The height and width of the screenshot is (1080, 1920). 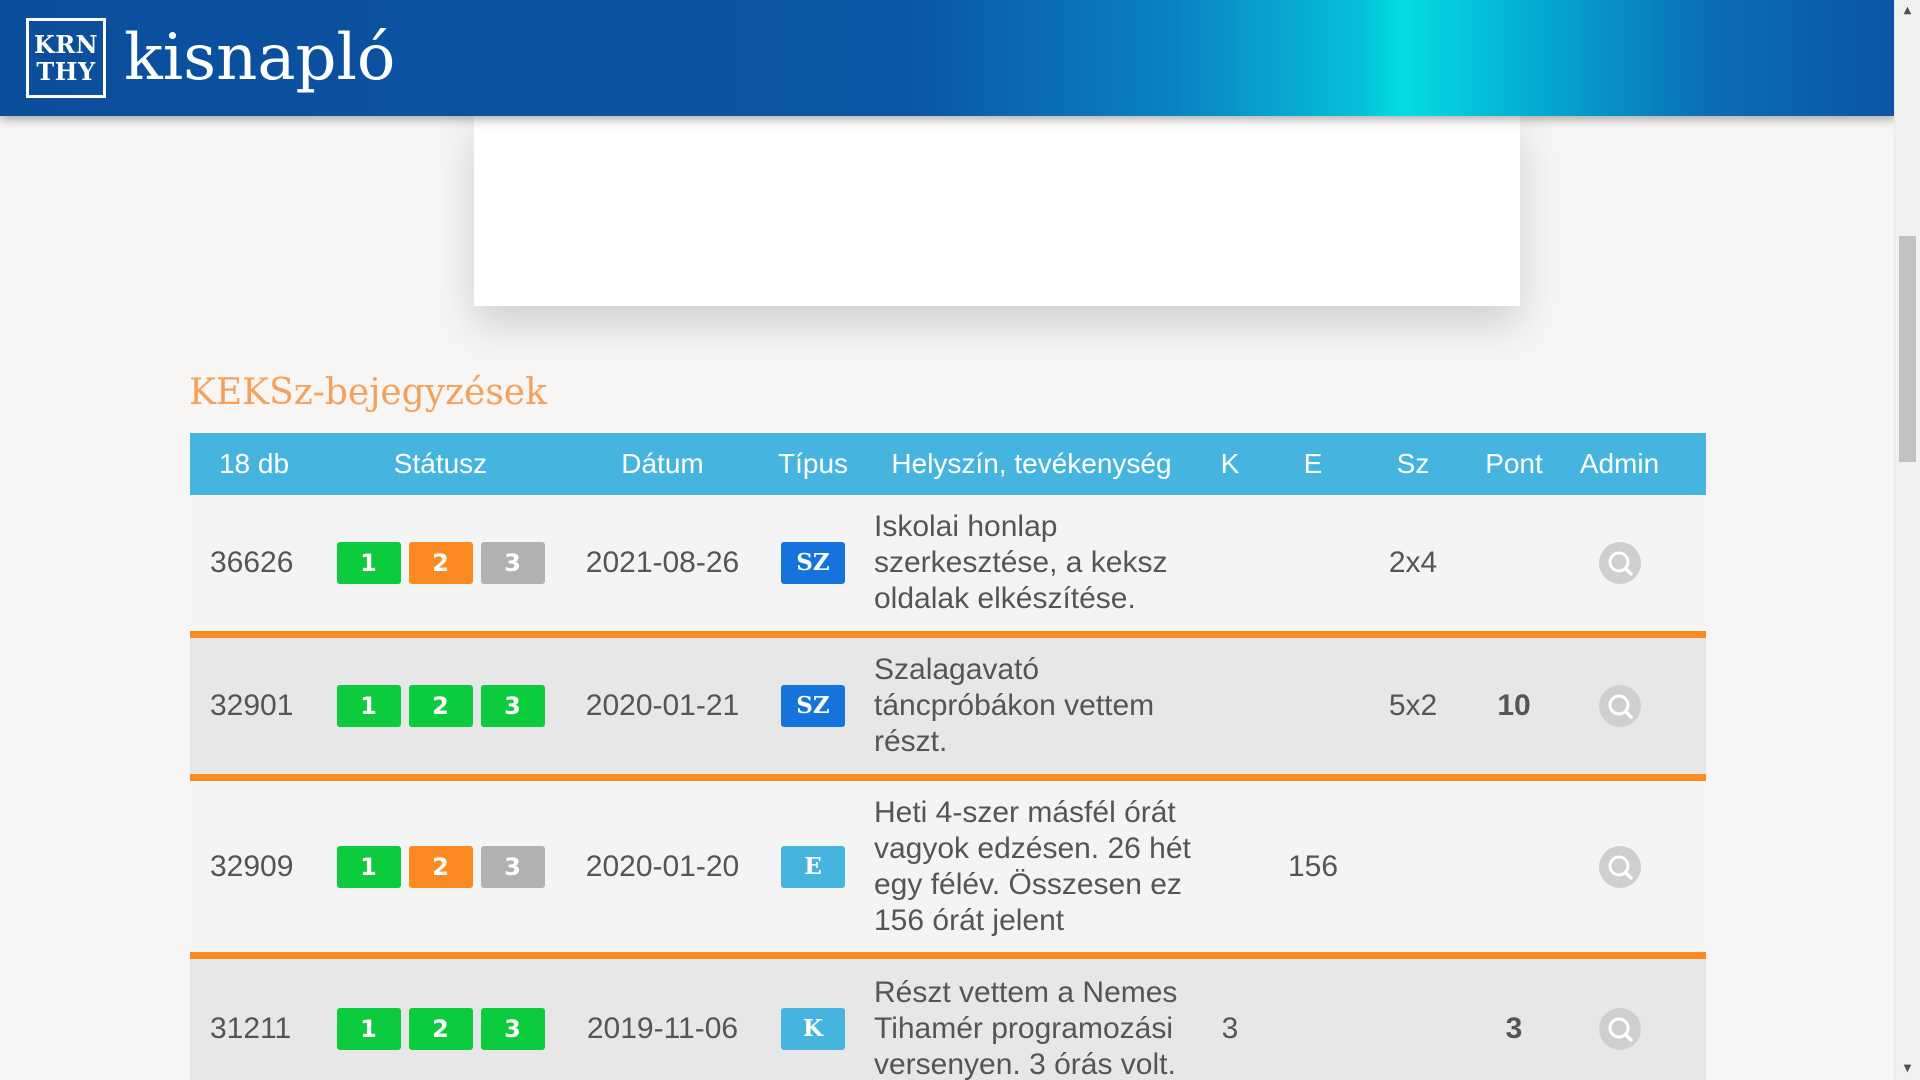 What do you see at coordinates (1413, 705) in the screenshot?
I see `entry-sz: 5x2` at bounding box center [1413, 705].